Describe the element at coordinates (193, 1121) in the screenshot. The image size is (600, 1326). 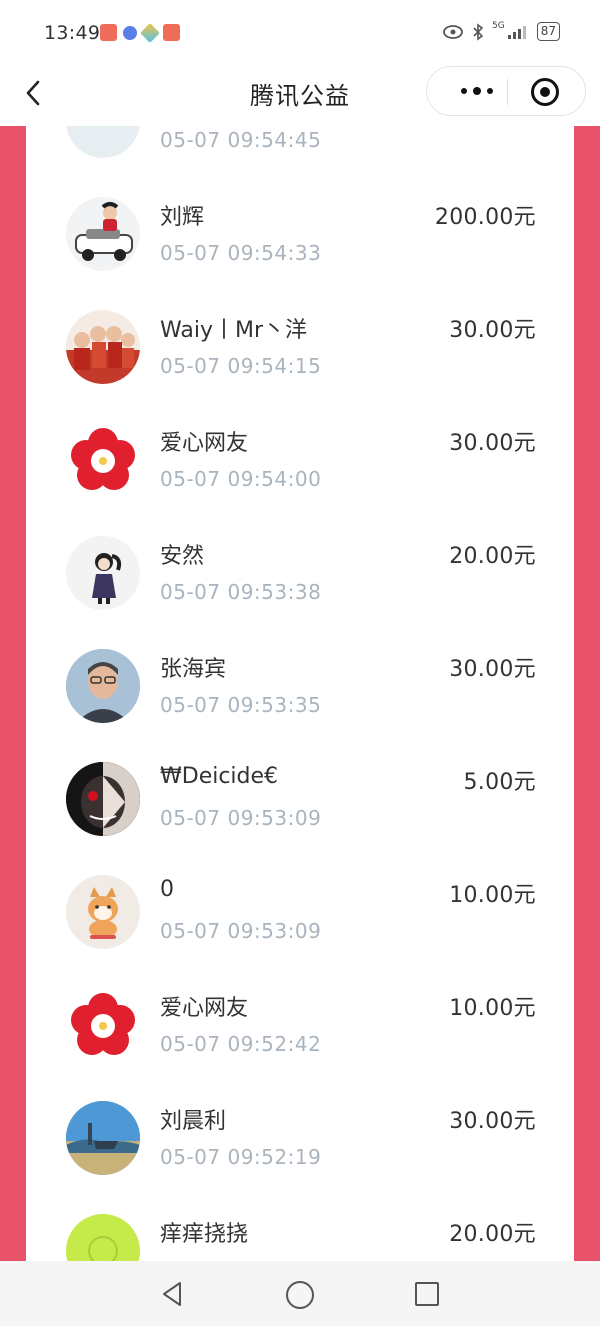
I see `donor-name: 刘晨利` at that location.